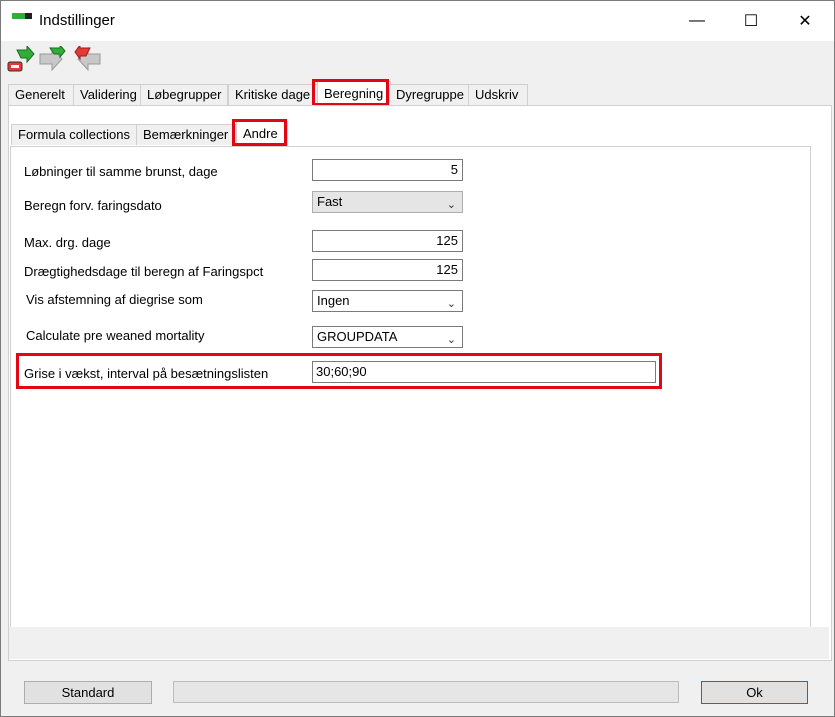 This screenshot has width=835, height=717. What do you see at coordinates (93, 205) in the screenshot?
I see `beregn-forv-label: Beregn forv. faringsdato` at bounding box center [93, 205].